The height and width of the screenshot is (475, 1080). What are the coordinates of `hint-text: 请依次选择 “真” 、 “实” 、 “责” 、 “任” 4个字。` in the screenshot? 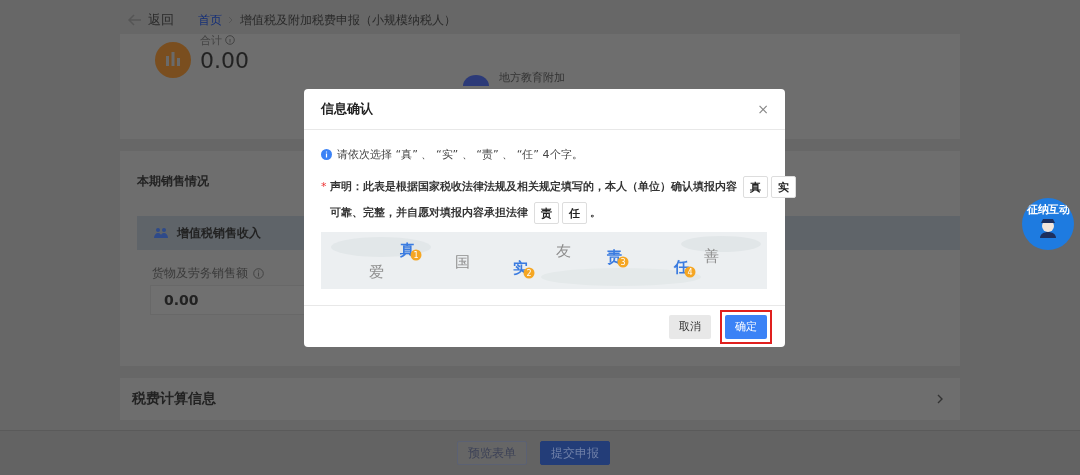 It's located at (460, 154).